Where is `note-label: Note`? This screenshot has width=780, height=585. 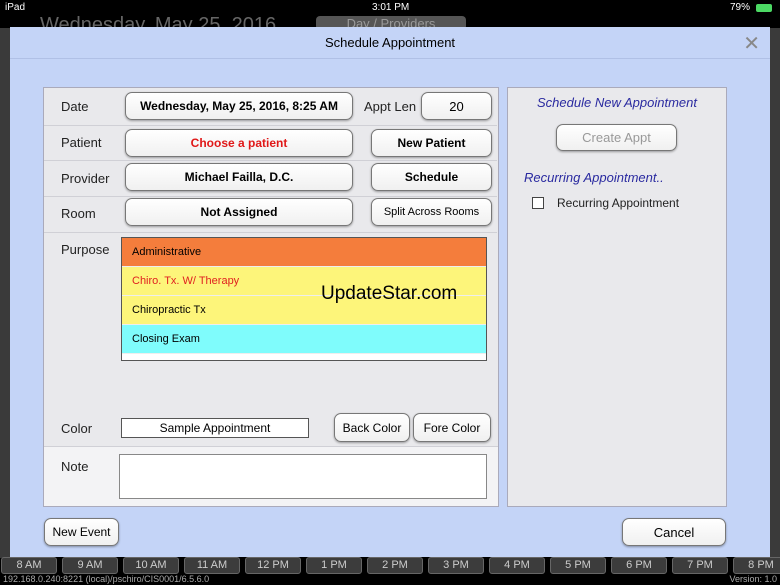
note-label: Note is located at coordinates (75, 466).